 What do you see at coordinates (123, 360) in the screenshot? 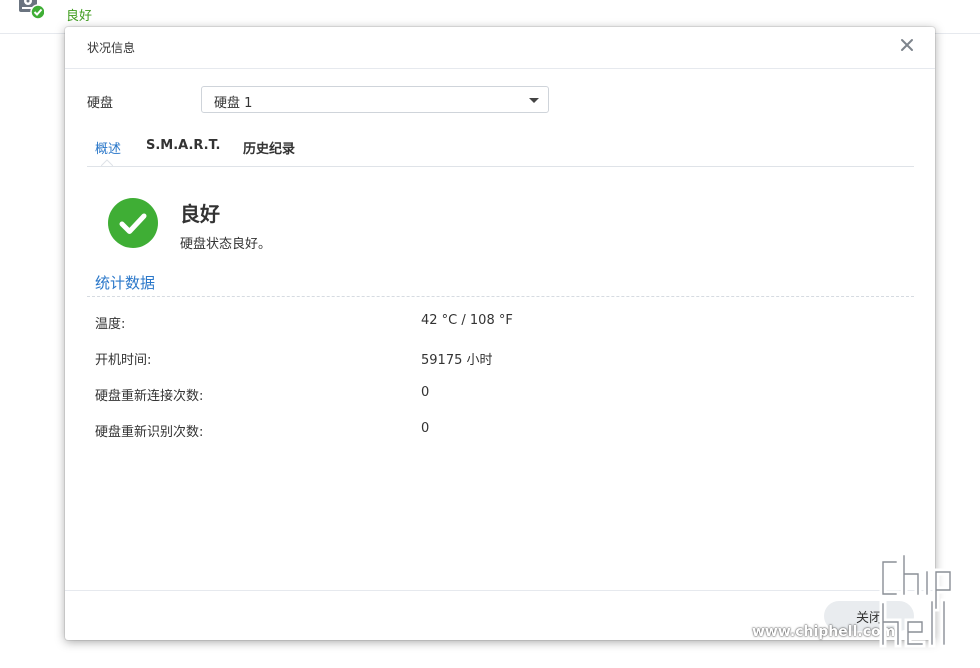
I see `power-on-time-label: 开机时间:` at bounding box center [123, 360].